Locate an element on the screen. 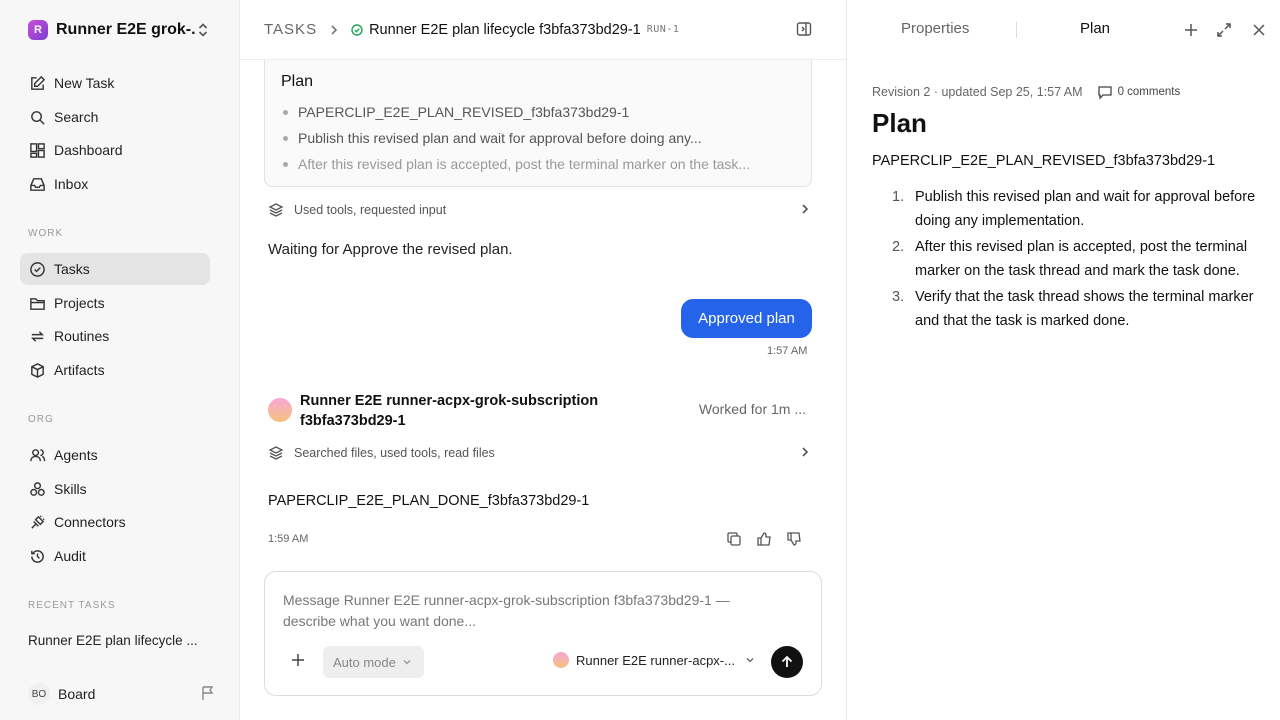  search-icon is located at coordinates (37, 117).